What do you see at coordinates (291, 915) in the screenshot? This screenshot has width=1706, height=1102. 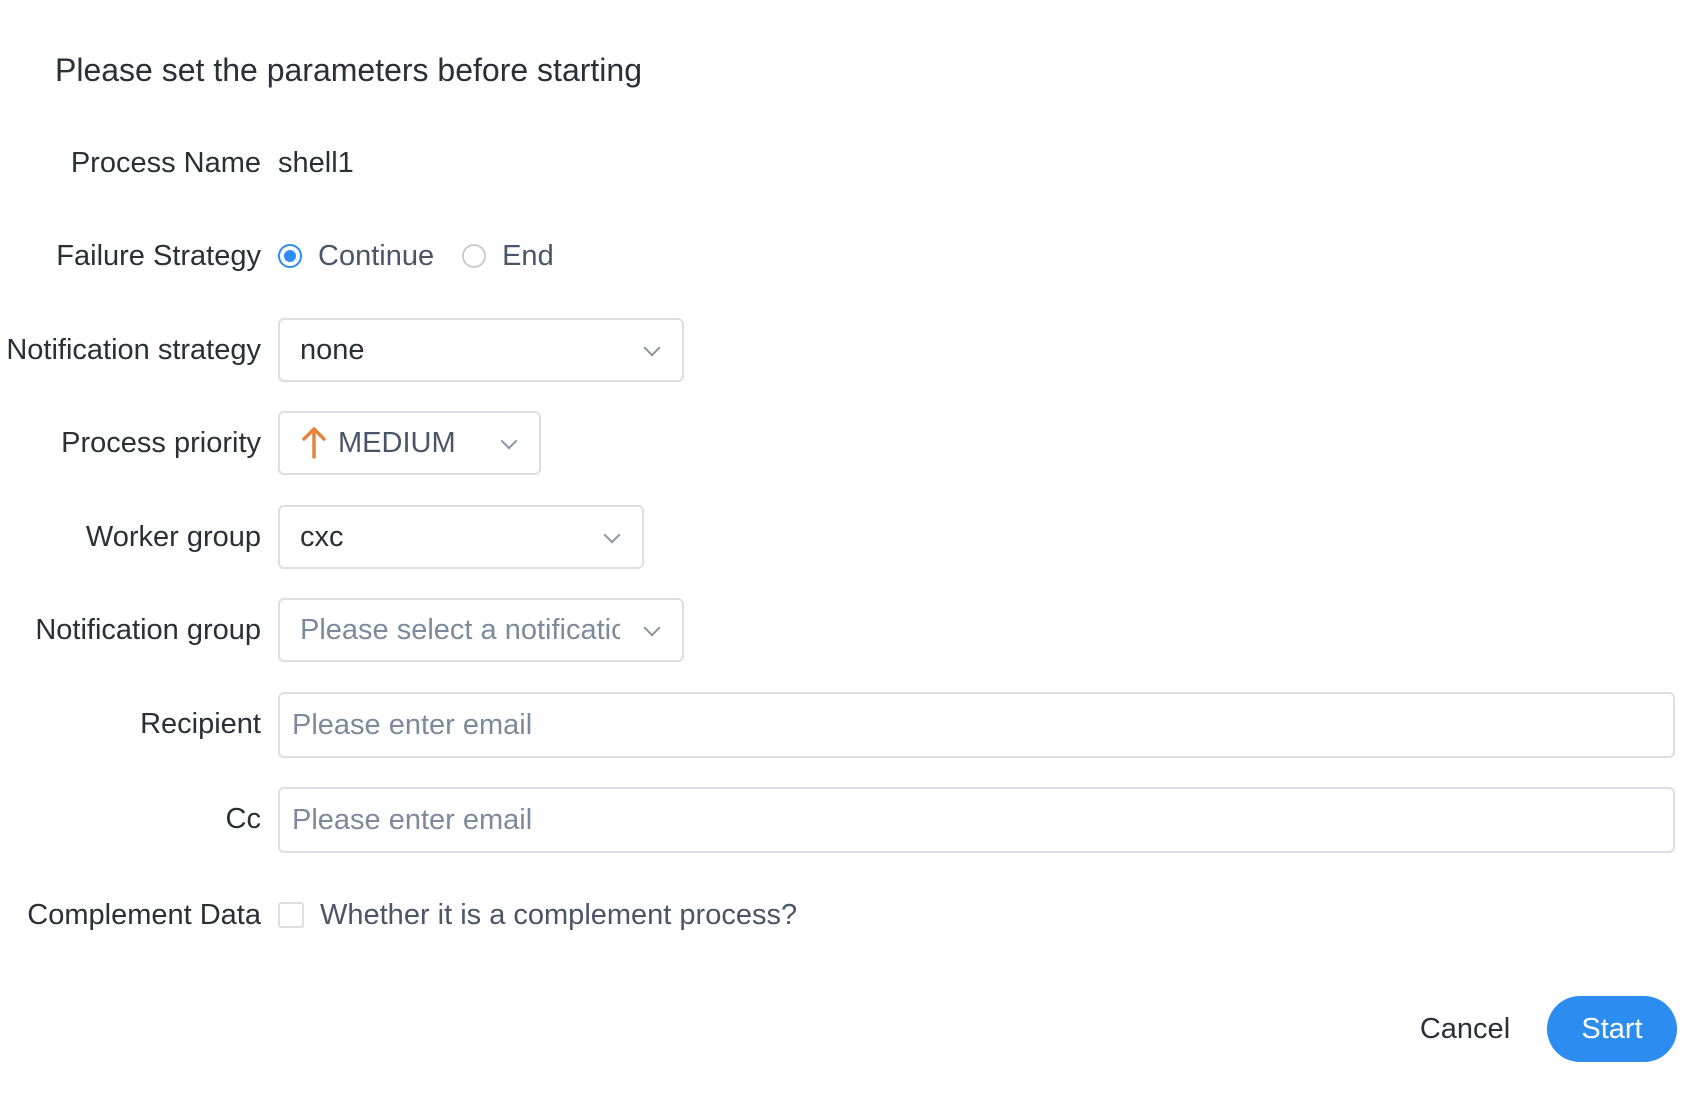 I see `complement-process-checkbox` at bounding box center [291, 915].